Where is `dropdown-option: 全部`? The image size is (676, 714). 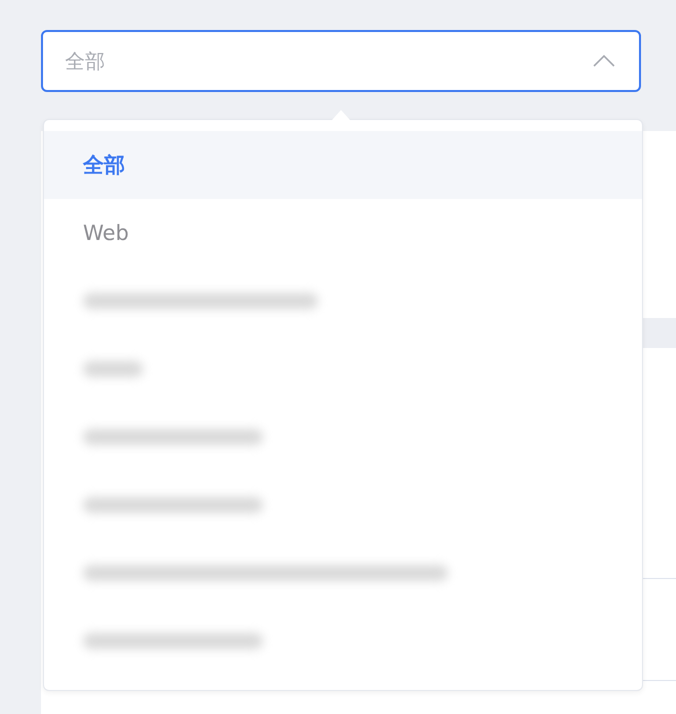 dropdown-option: 全部 is located at coordinates (343, 165).